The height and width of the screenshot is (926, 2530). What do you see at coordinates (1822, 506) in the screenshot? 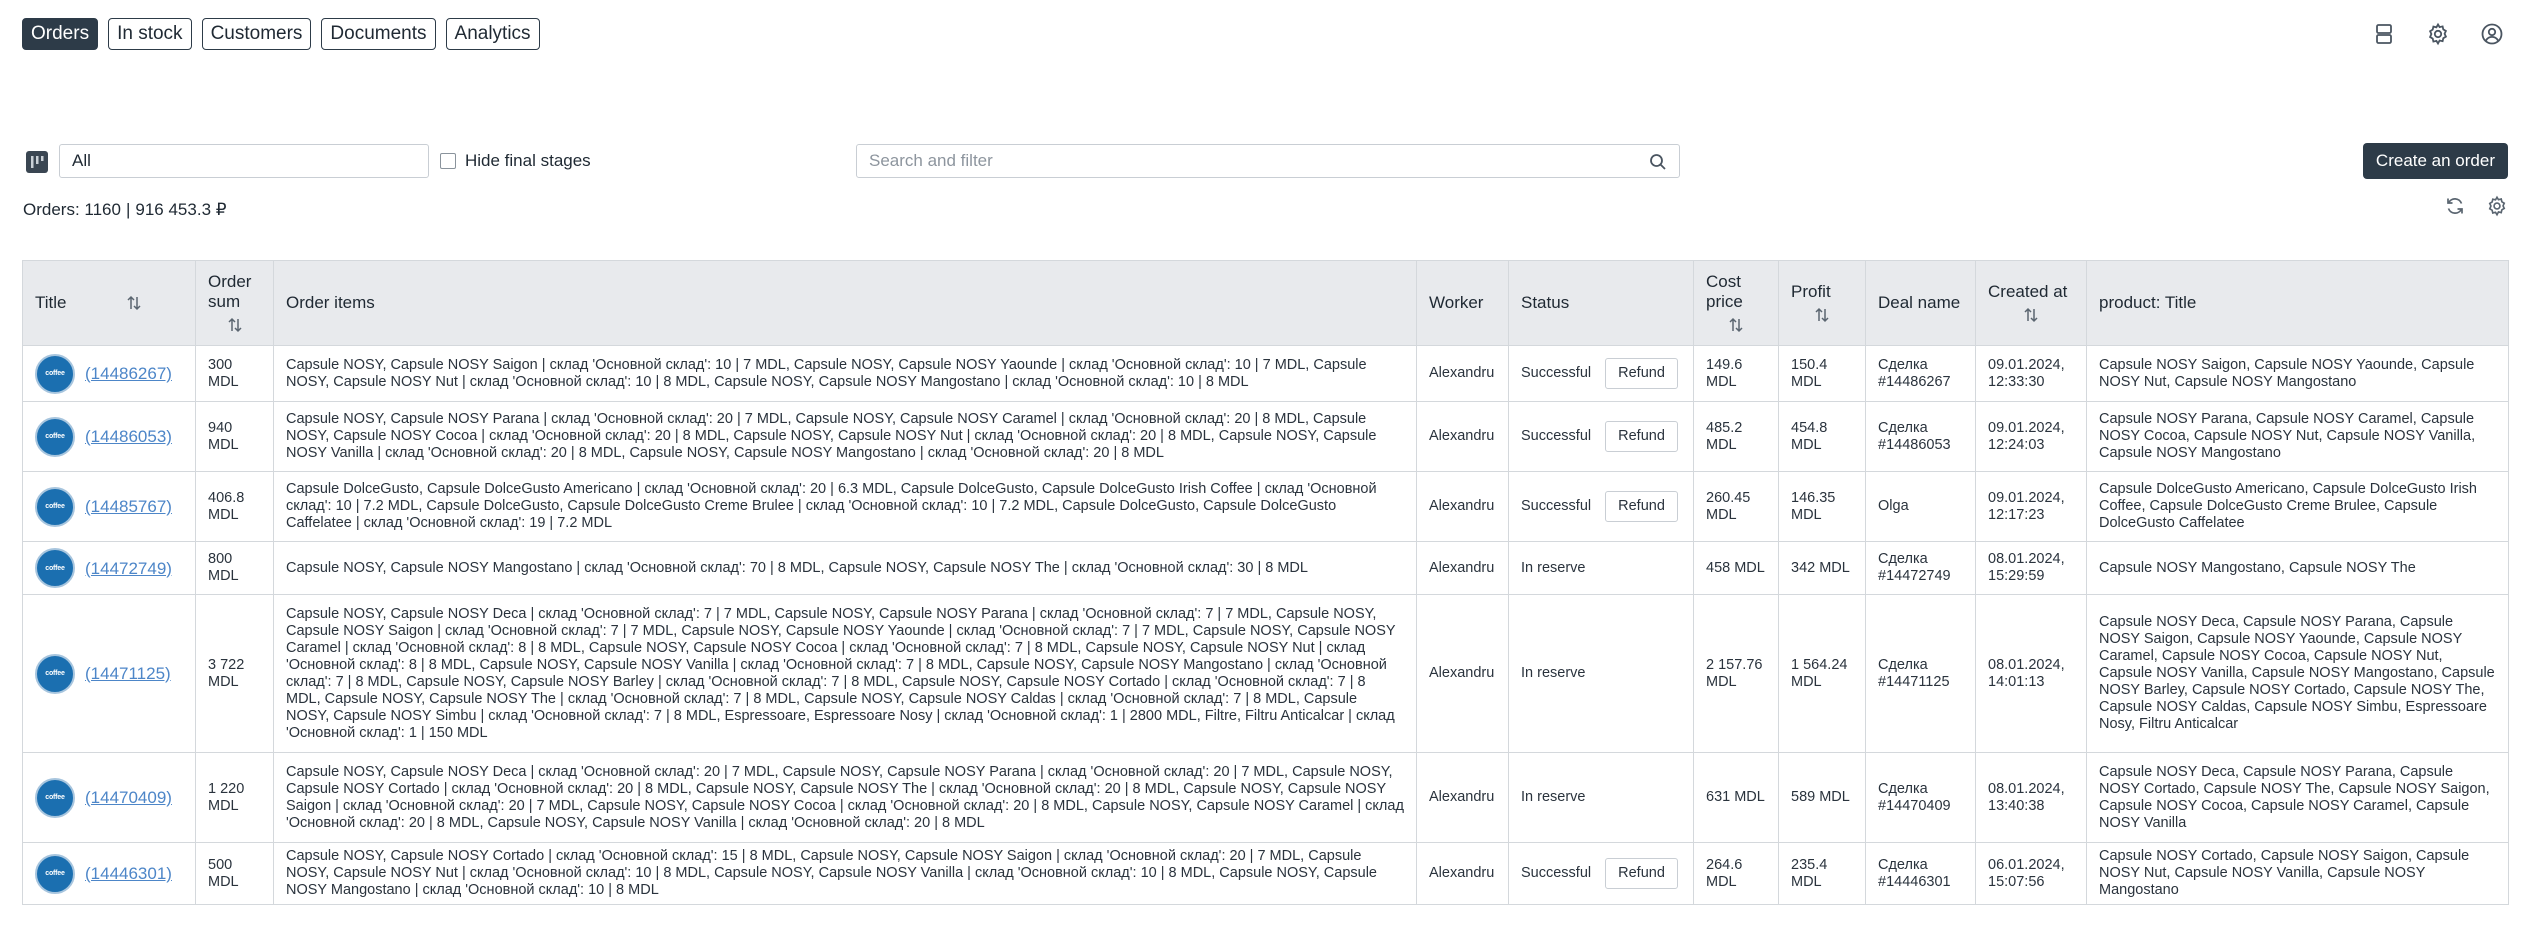
I see `cell-profit: 146.35 MDL` at bounding box center [1822, 506].